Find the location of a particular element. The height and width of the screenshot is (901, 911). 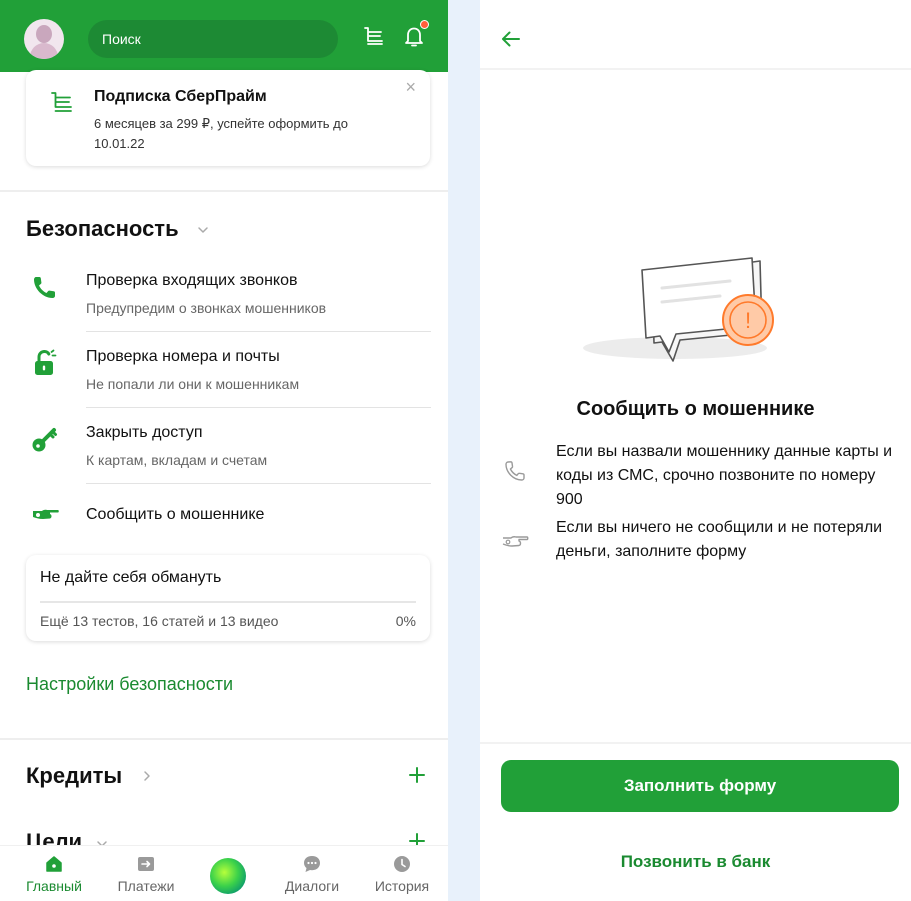

pointing-hand-icon is located at coordinates (46, 514).